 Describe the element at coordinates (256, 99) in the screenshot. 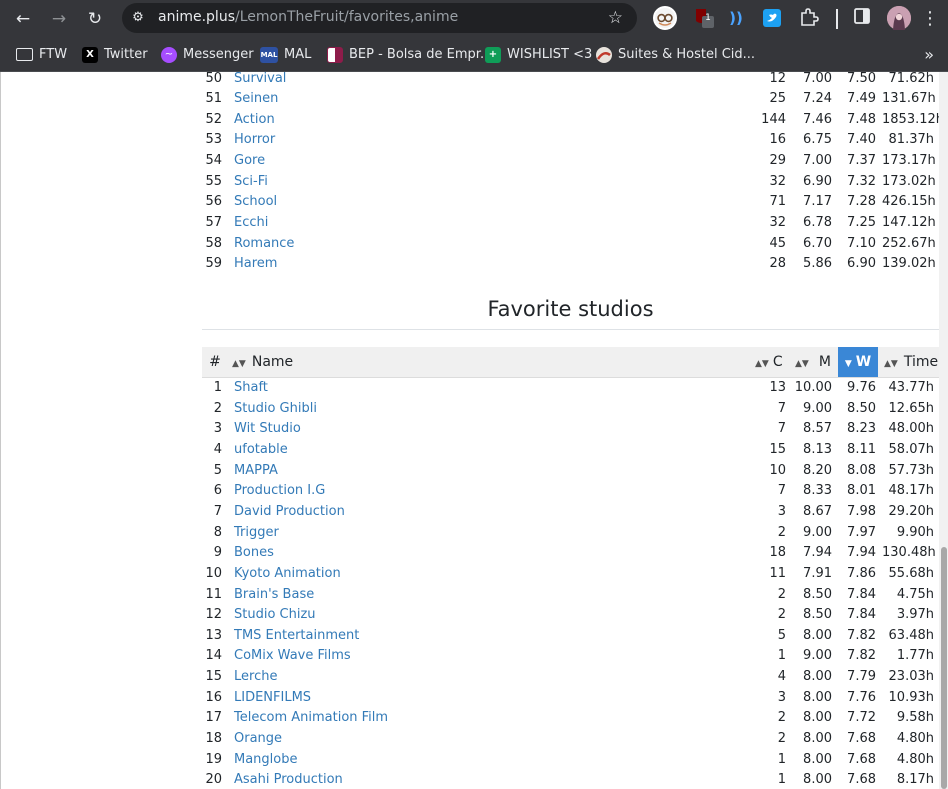

I see `row-name-link: Seinen` at that location.